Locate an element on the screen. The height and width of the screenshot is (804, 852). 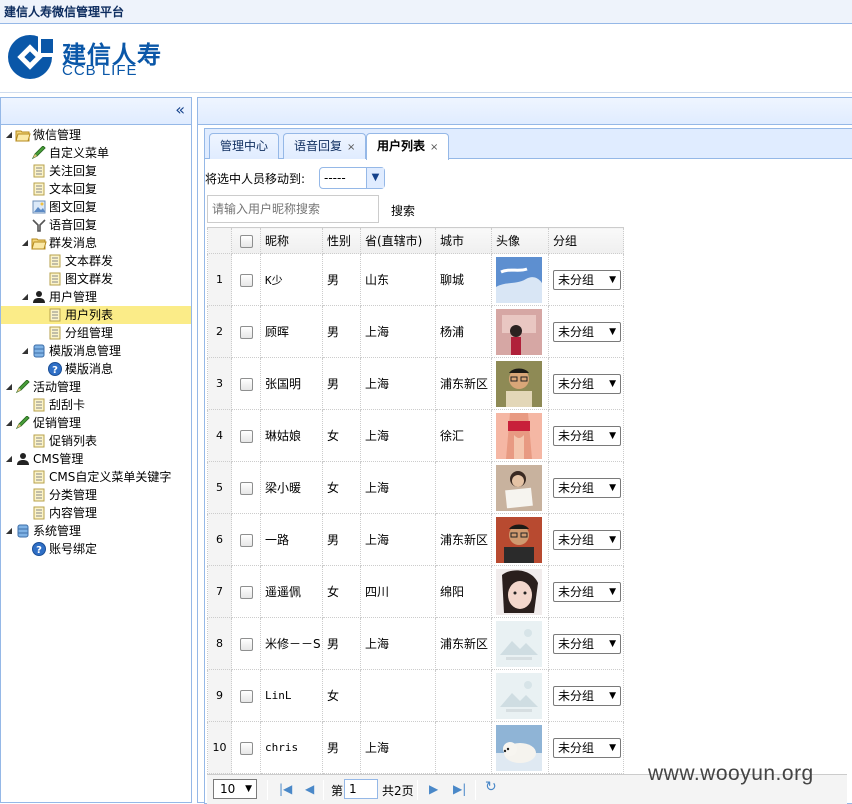
tree-item: 内容管理 is located at coordinates (96, 513).